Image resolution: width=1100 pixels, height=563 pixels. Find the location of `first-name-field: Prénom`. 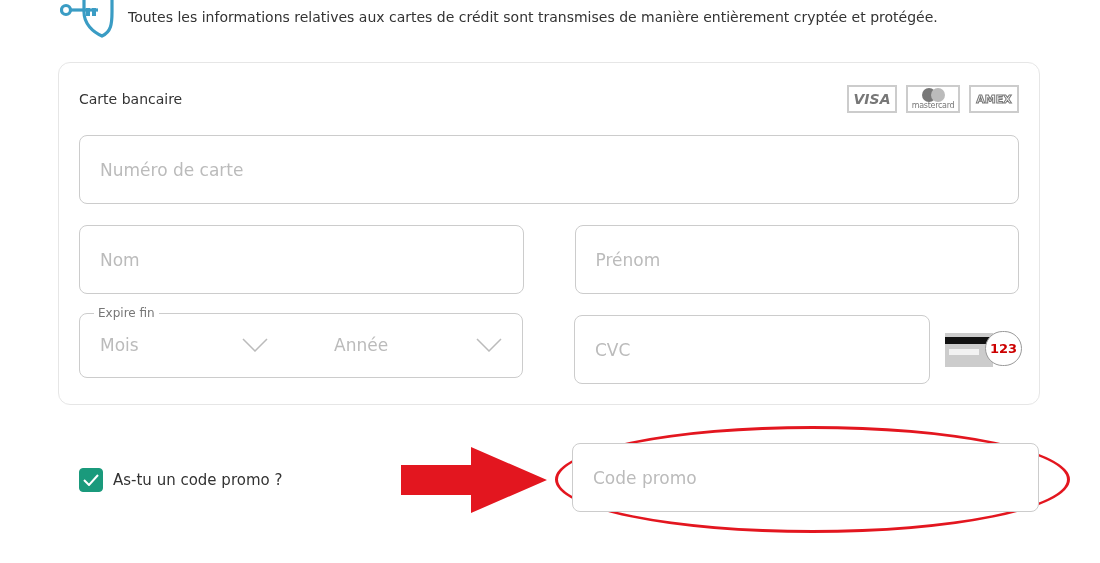

first-name-field: Prénom is located at coordinates (796, 259).